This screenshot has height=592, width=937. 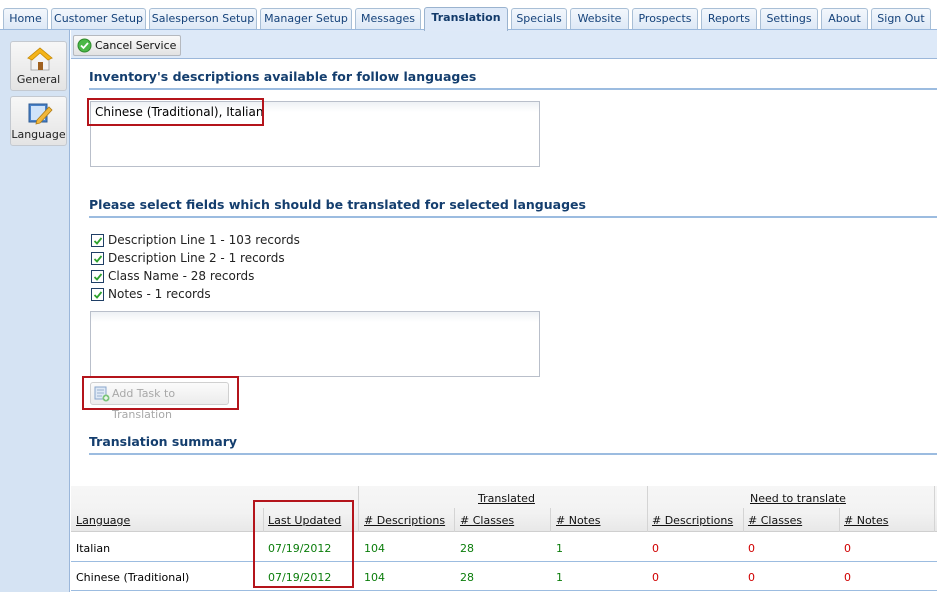 I want to click on check-circle-icon, so click(x=84, y=45).